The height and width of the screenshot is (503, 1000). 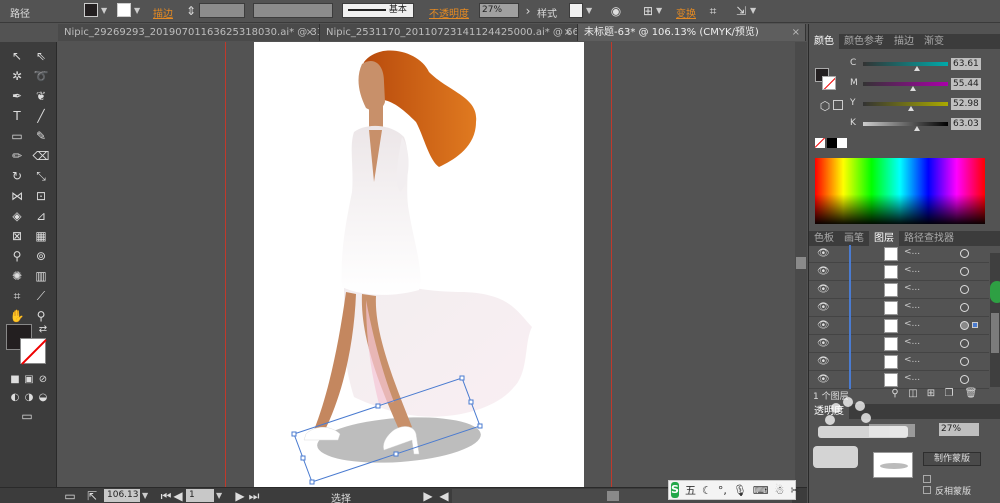 What do you see at coordinates (820, 143) in the screenshot?
I see `none-swatch` at bounding box center [820, 143].